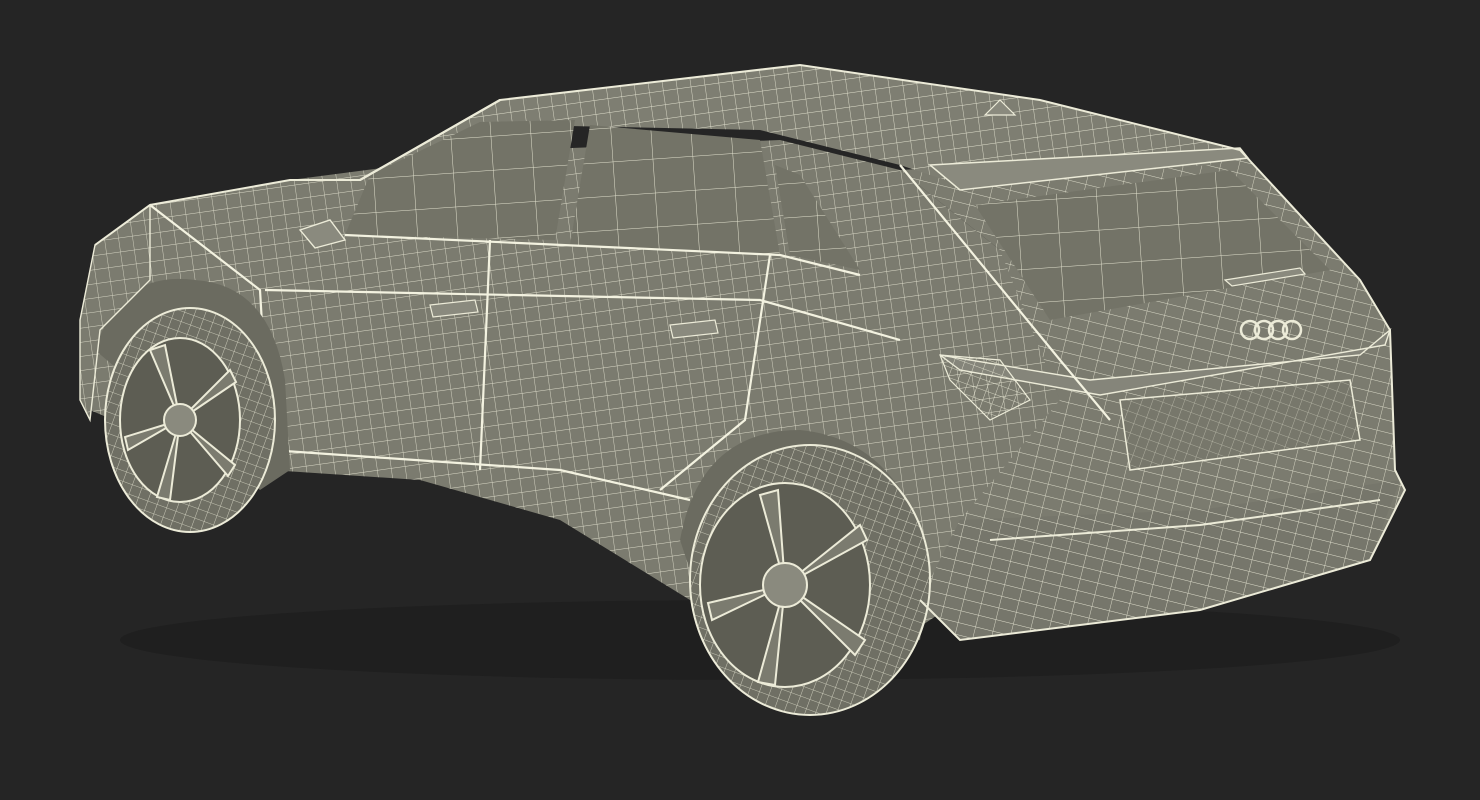 This screenshot has height=800, width=1480. I want to click on rear-wheel, so click(810, 580).